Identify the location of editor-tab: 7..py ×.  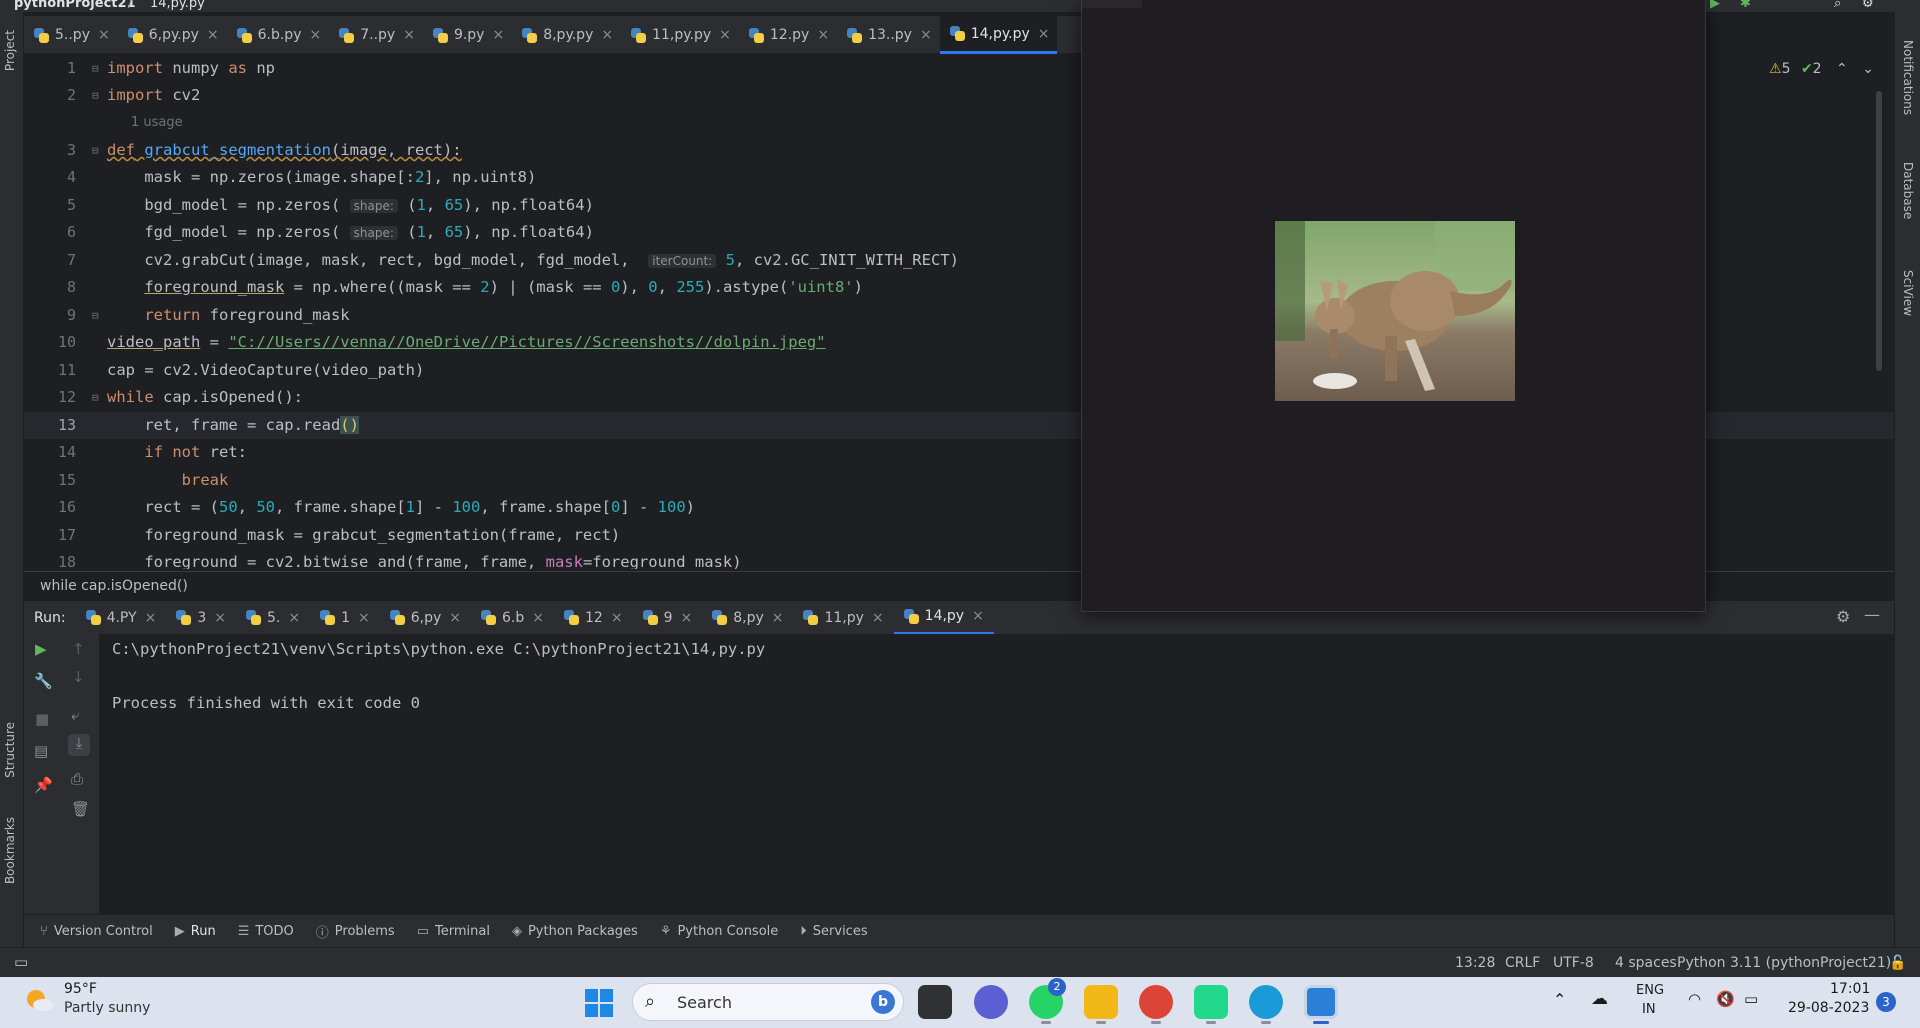
(376, 35).